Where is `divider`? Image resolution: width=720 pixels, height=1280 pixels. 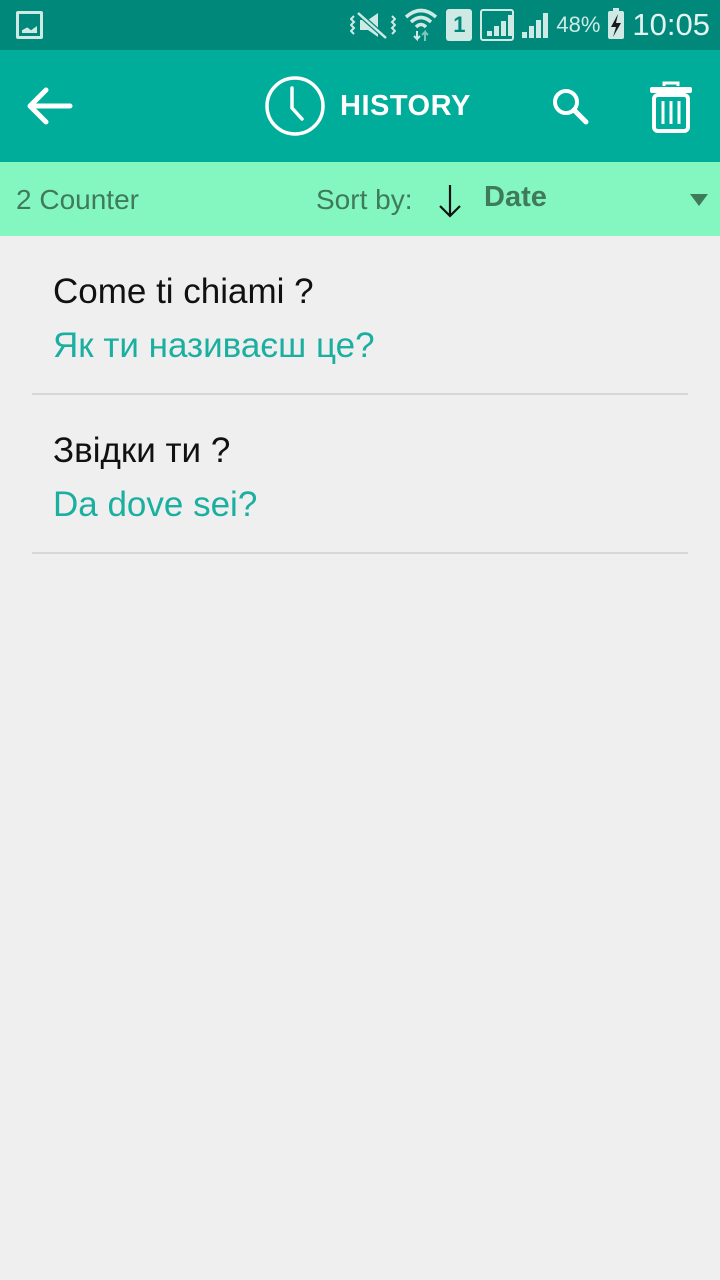 divider is located at coordinates (360, 553).